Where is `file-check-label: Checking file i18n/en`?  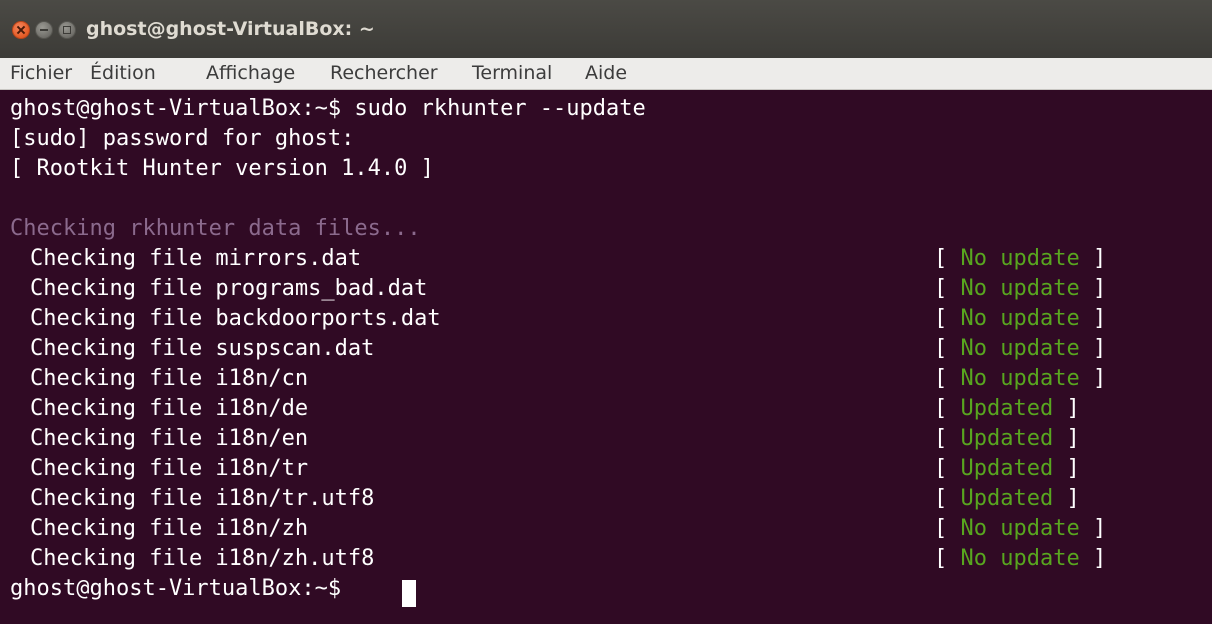
file-check-label: Checking file i18n/en is located at coordinates (169, 438).